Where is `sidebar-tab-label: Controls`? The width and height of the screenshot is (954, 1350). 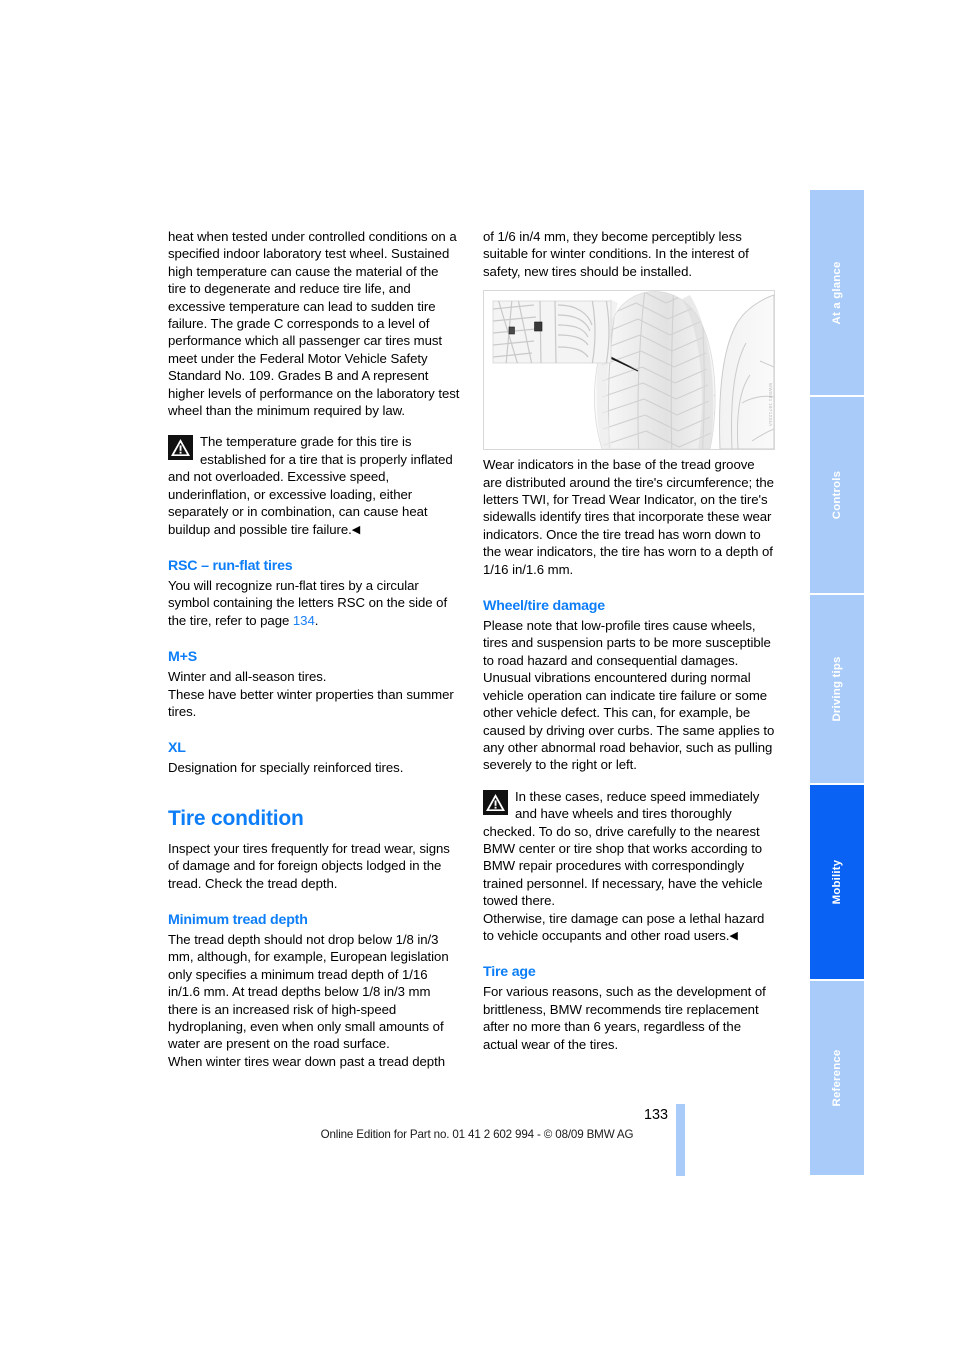 sidebar-tab-label: Controls is located at coordinates (837, 495).